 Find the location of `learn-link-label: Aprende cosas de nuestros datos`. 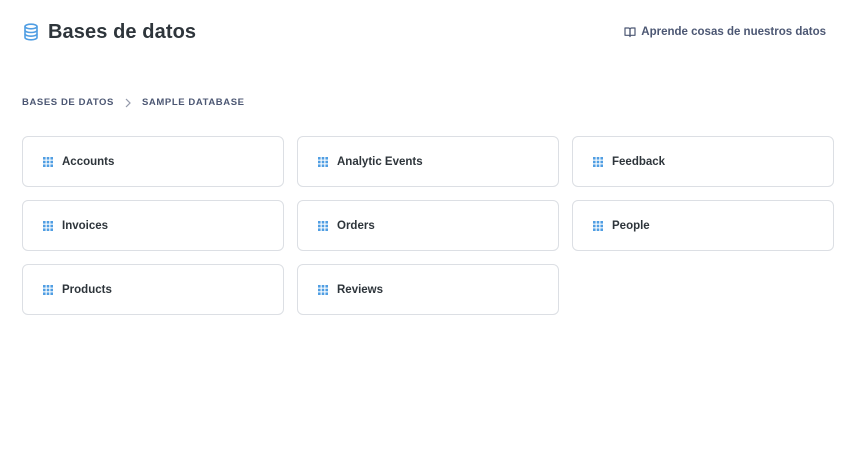

learn-link-label: Aprende cosas de nuestros datos is located at coordinates (733, 32).